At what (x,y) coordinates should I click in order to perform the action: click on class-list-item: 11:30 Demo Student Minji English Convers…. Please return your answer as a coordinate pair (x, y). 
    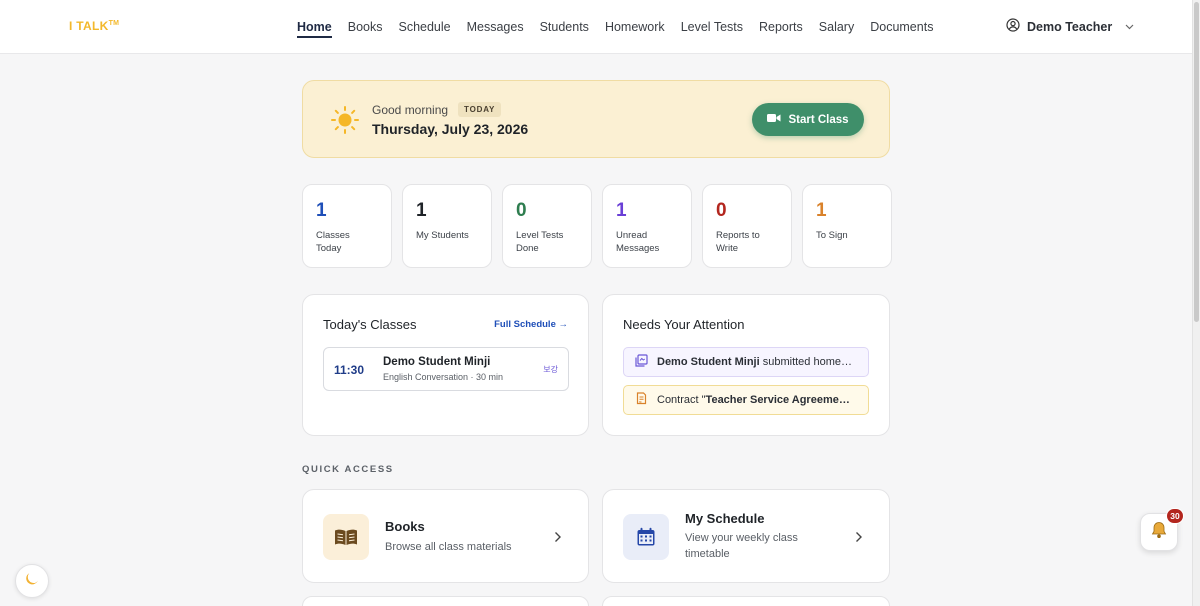
    Looking at the image, I should click on (446, 369).